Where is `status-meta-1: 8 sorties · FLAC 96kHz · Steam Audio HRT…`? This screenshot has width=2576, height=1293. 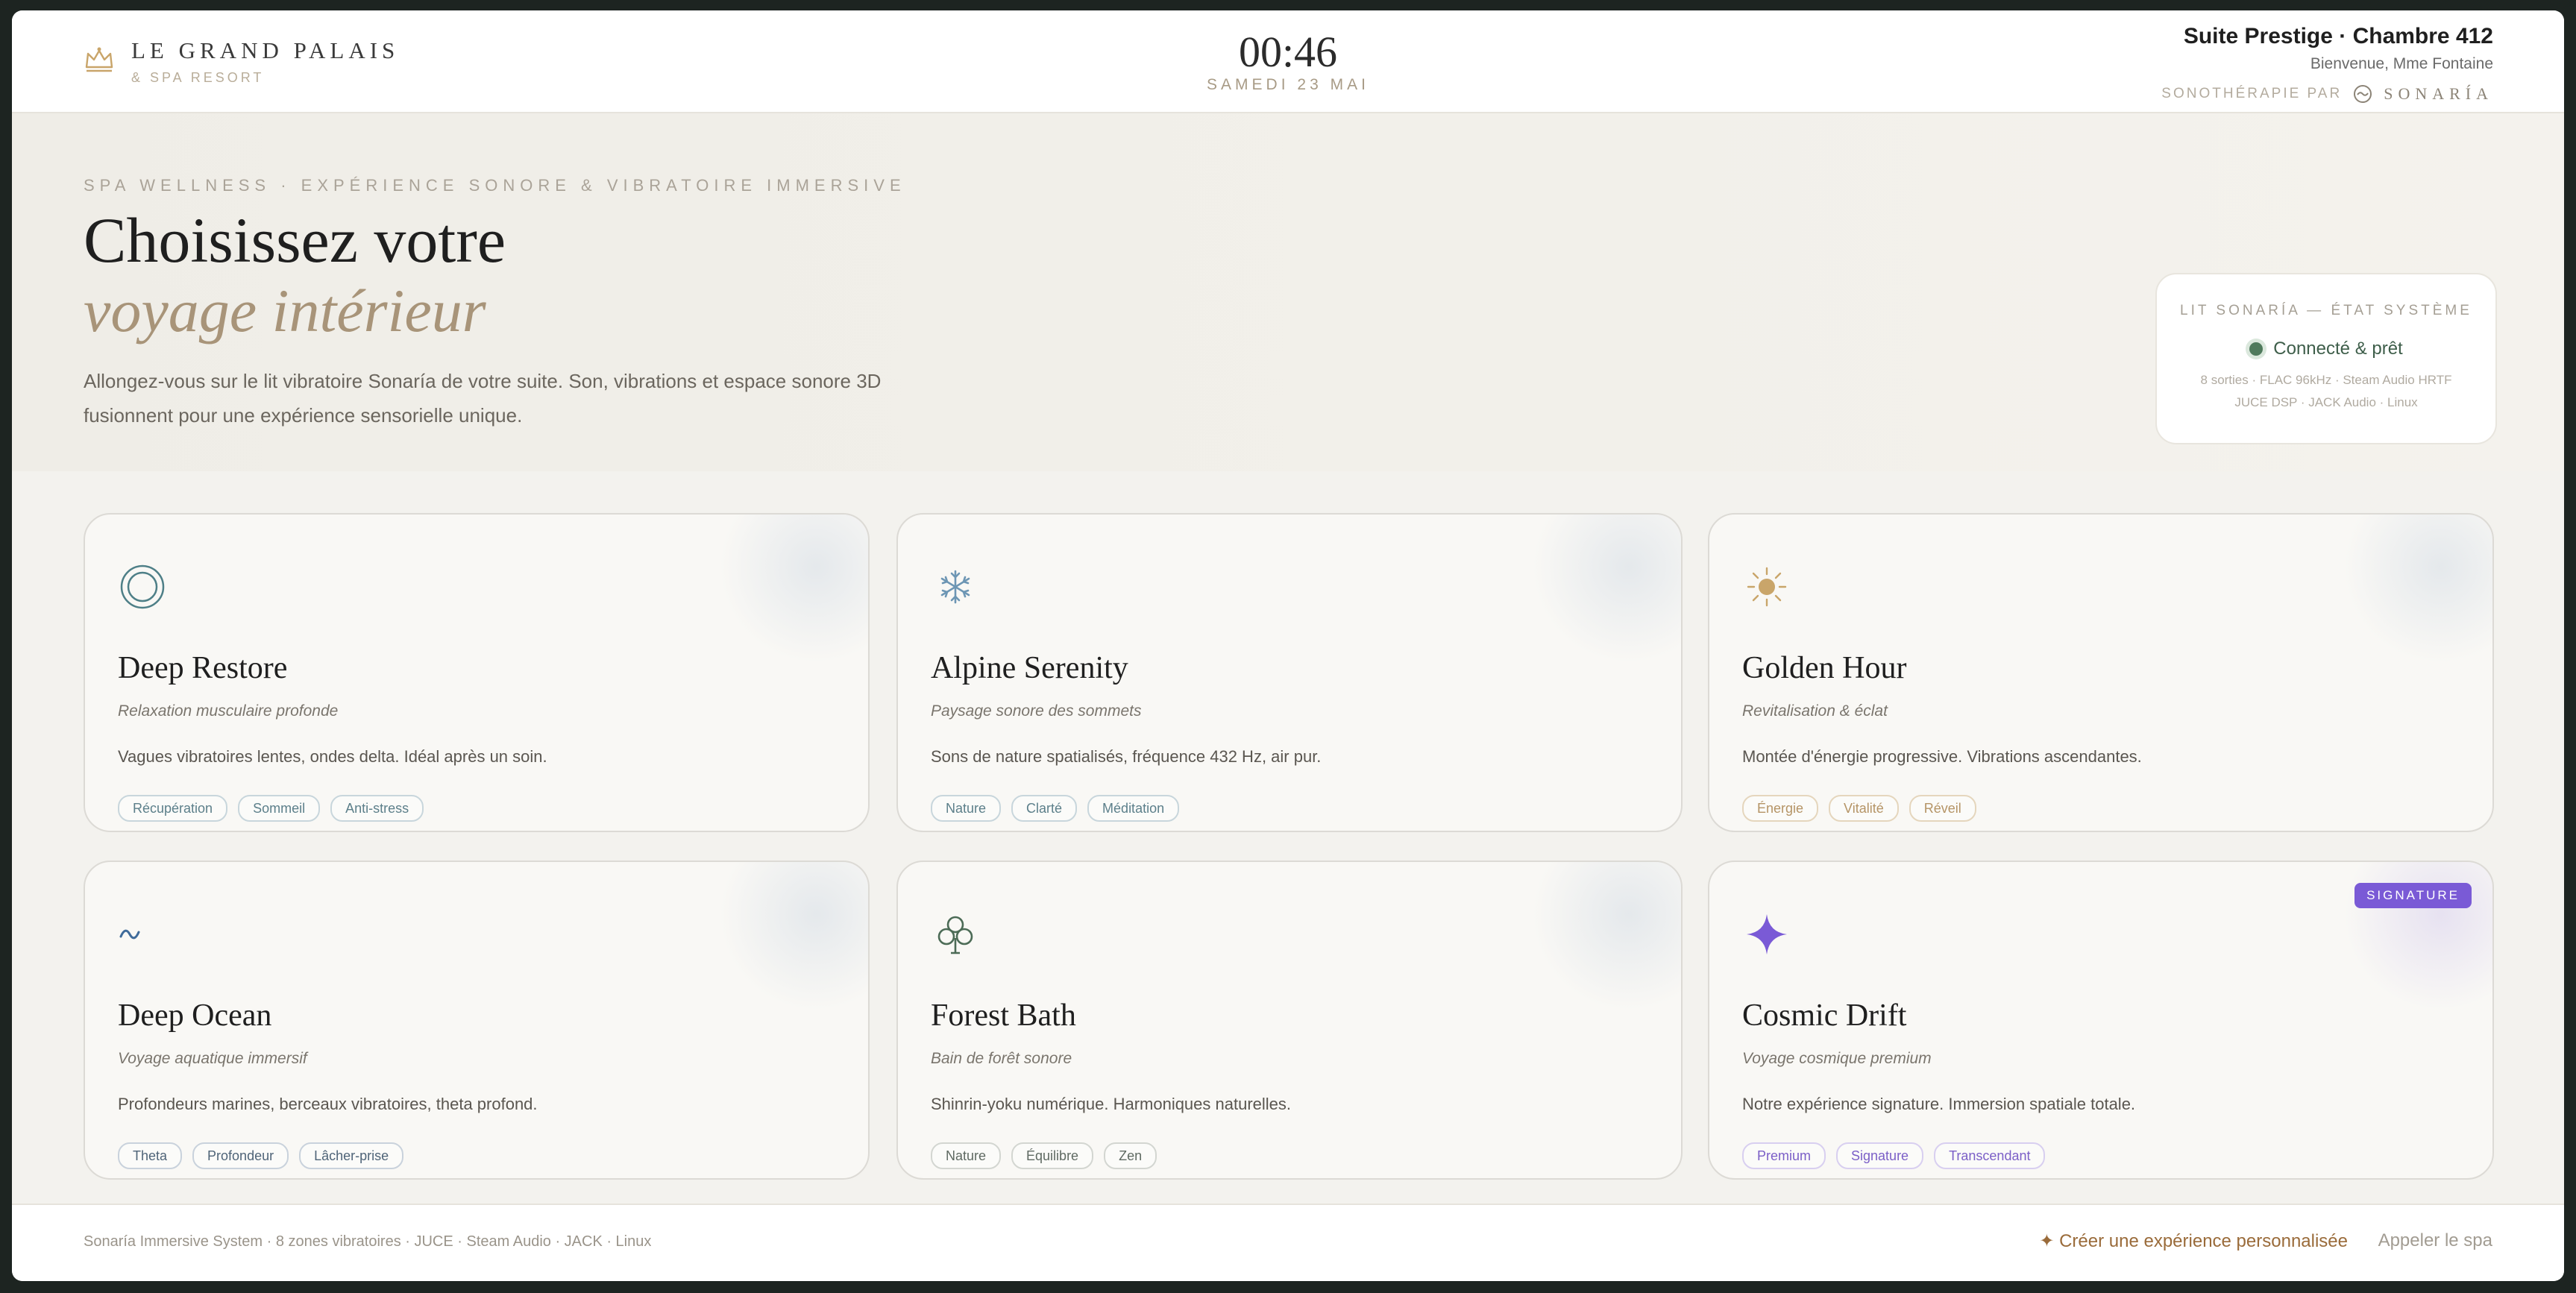 status-meta-1: 8 sorties · FLAC 96kHz · Steam Audio HRT… is located at coordinates (2326, 380).